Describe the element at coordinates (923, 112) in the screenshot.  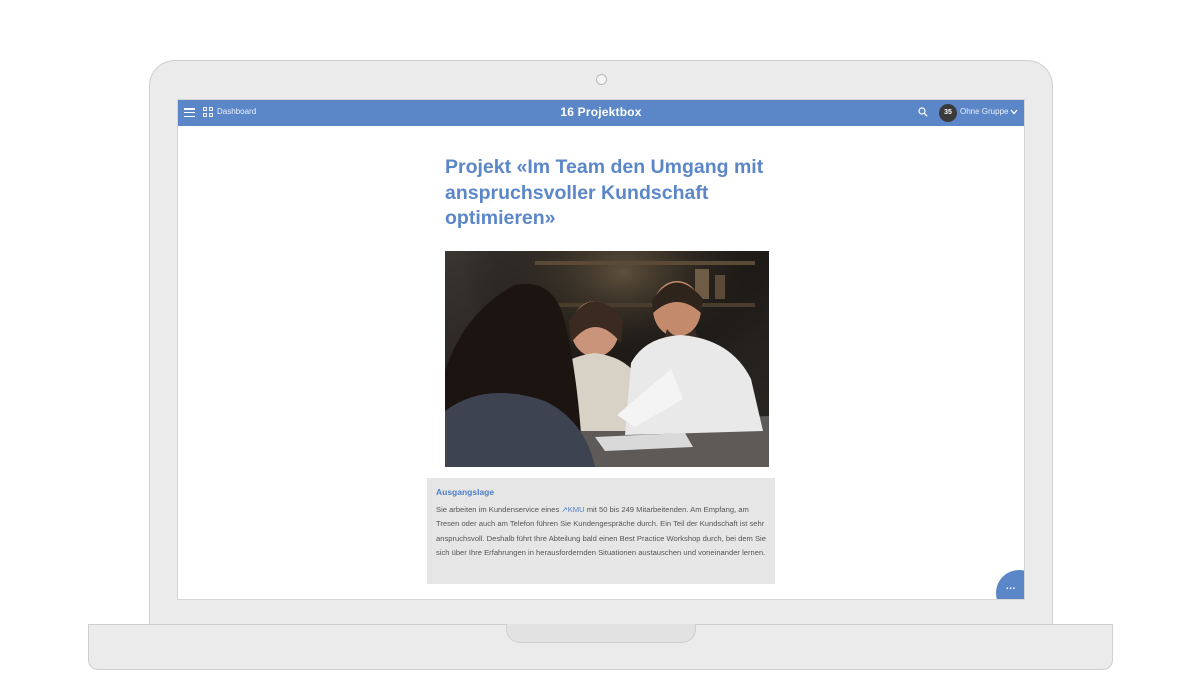
I see `search-icon` at that location.